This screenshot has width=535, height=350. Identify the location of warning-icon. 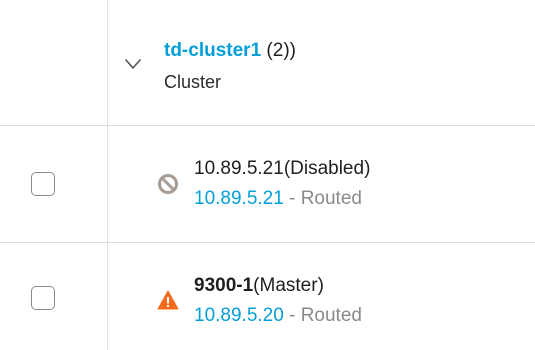
(168, 300).